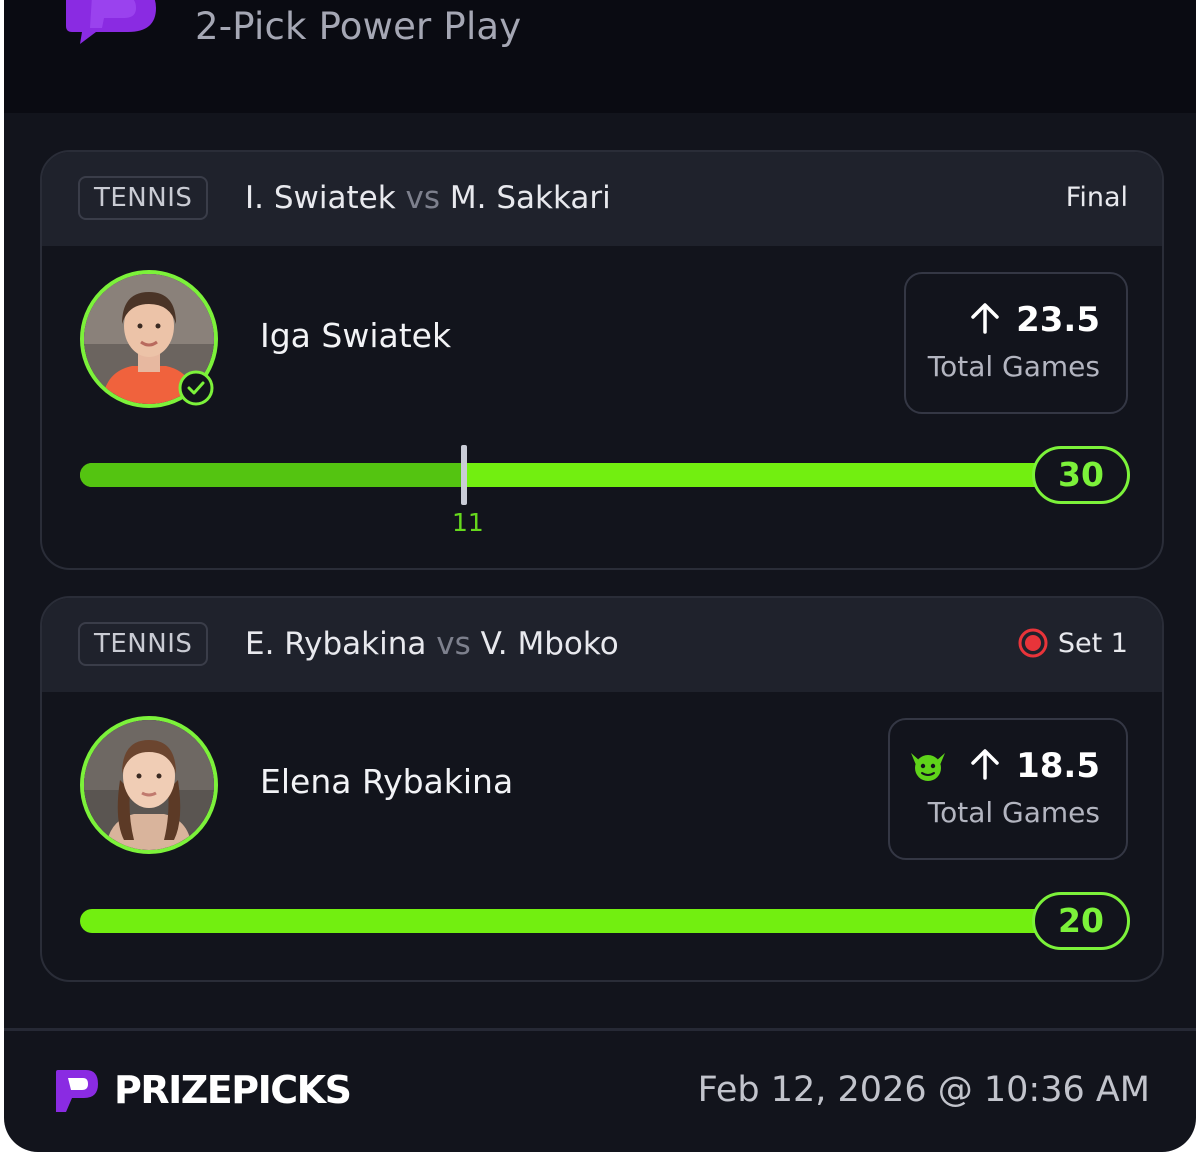 Image resolution: width=1200 pixels, height=1155 pixels. What do you see at coordinates (432, 644) in the screenshot?
I see `matchup: E. Rybakina vs V. Mboko` at bounding box center [432, 644].